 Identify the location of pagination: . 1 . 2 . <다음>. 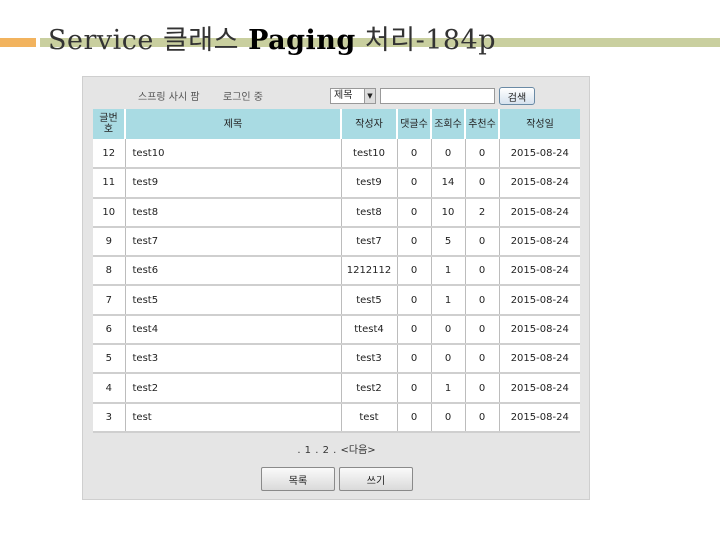
(336, 450).